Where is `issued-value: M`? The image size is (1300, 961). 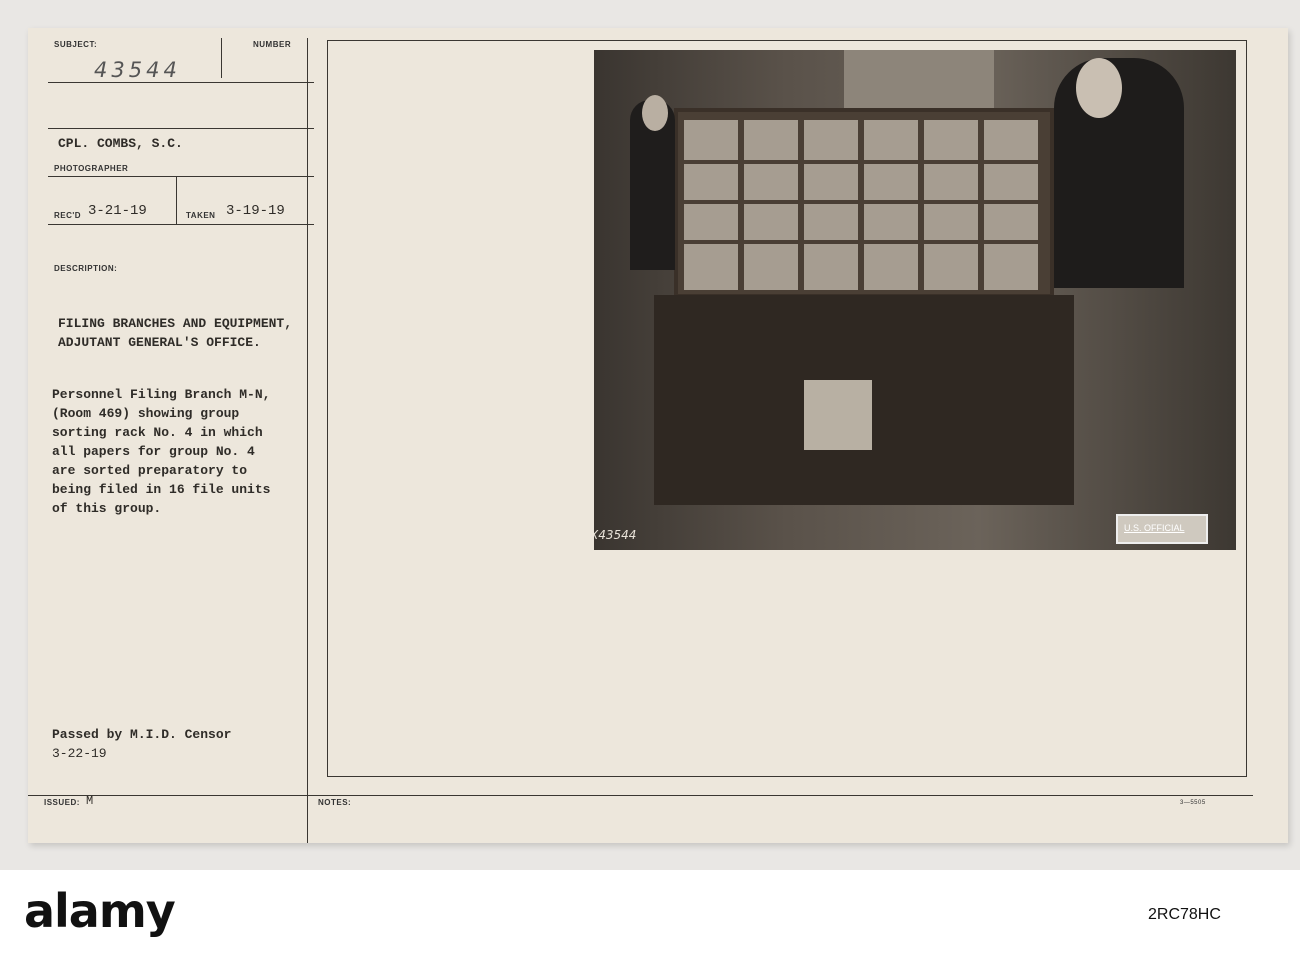
issued-value: M is located at coordinates (90, 801).